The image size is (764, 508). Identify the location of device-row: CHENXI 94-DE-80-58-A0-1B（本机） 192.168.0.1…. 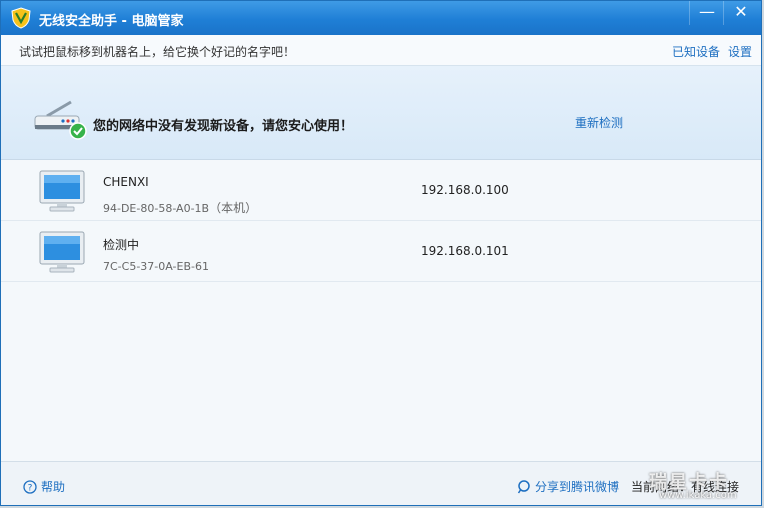
(381, 190).